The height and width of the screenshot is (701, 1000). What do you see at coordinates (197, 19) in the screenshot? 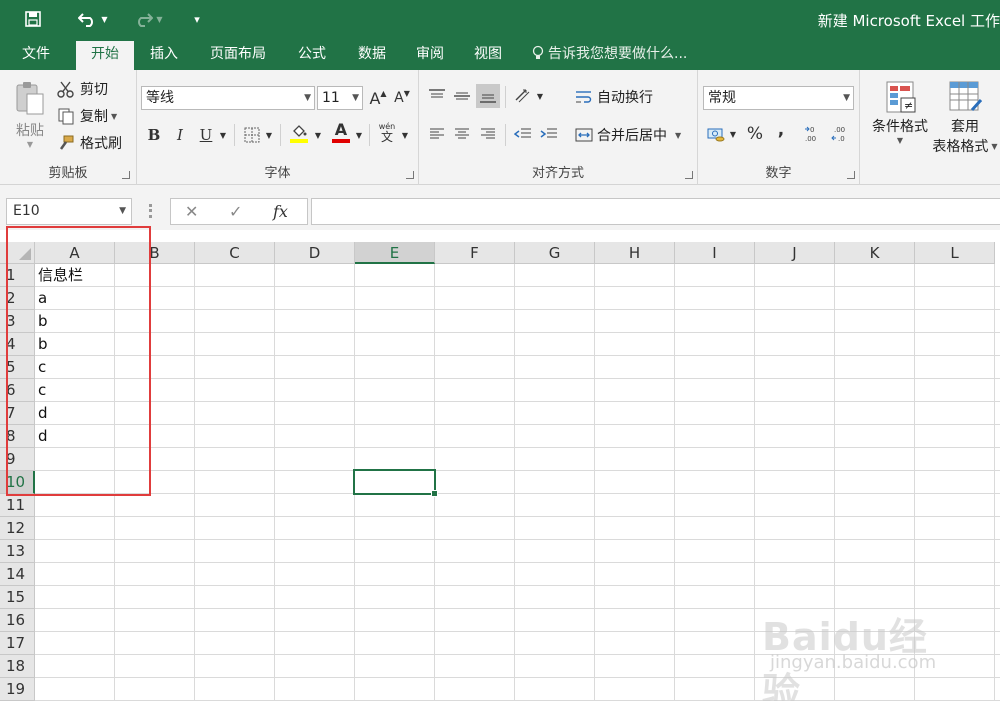
I see `customize-quick-access-icon: ▾` at bounding box center [197, 19].